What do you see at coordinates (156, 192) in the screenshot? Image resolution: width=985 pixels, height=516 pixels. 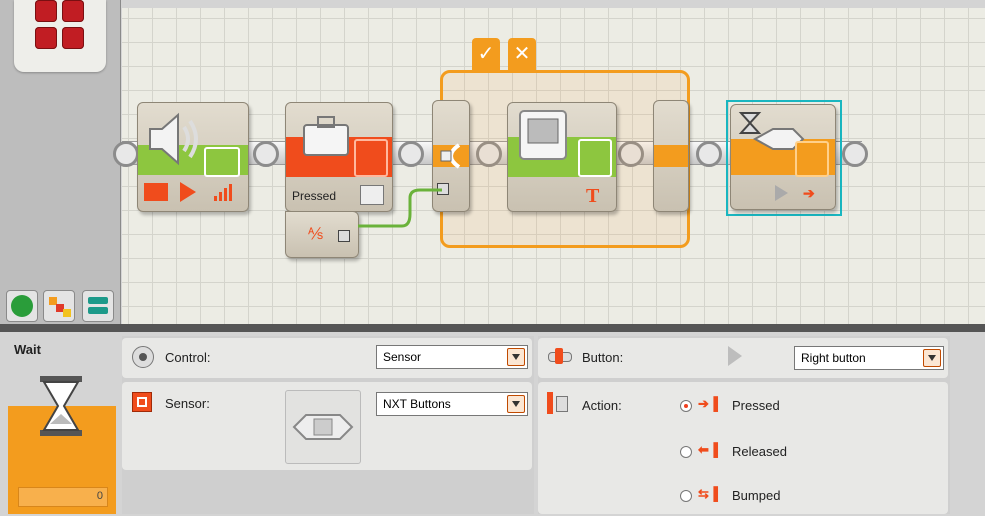 I see `waveform-icon` at bounding box center [156, 192].